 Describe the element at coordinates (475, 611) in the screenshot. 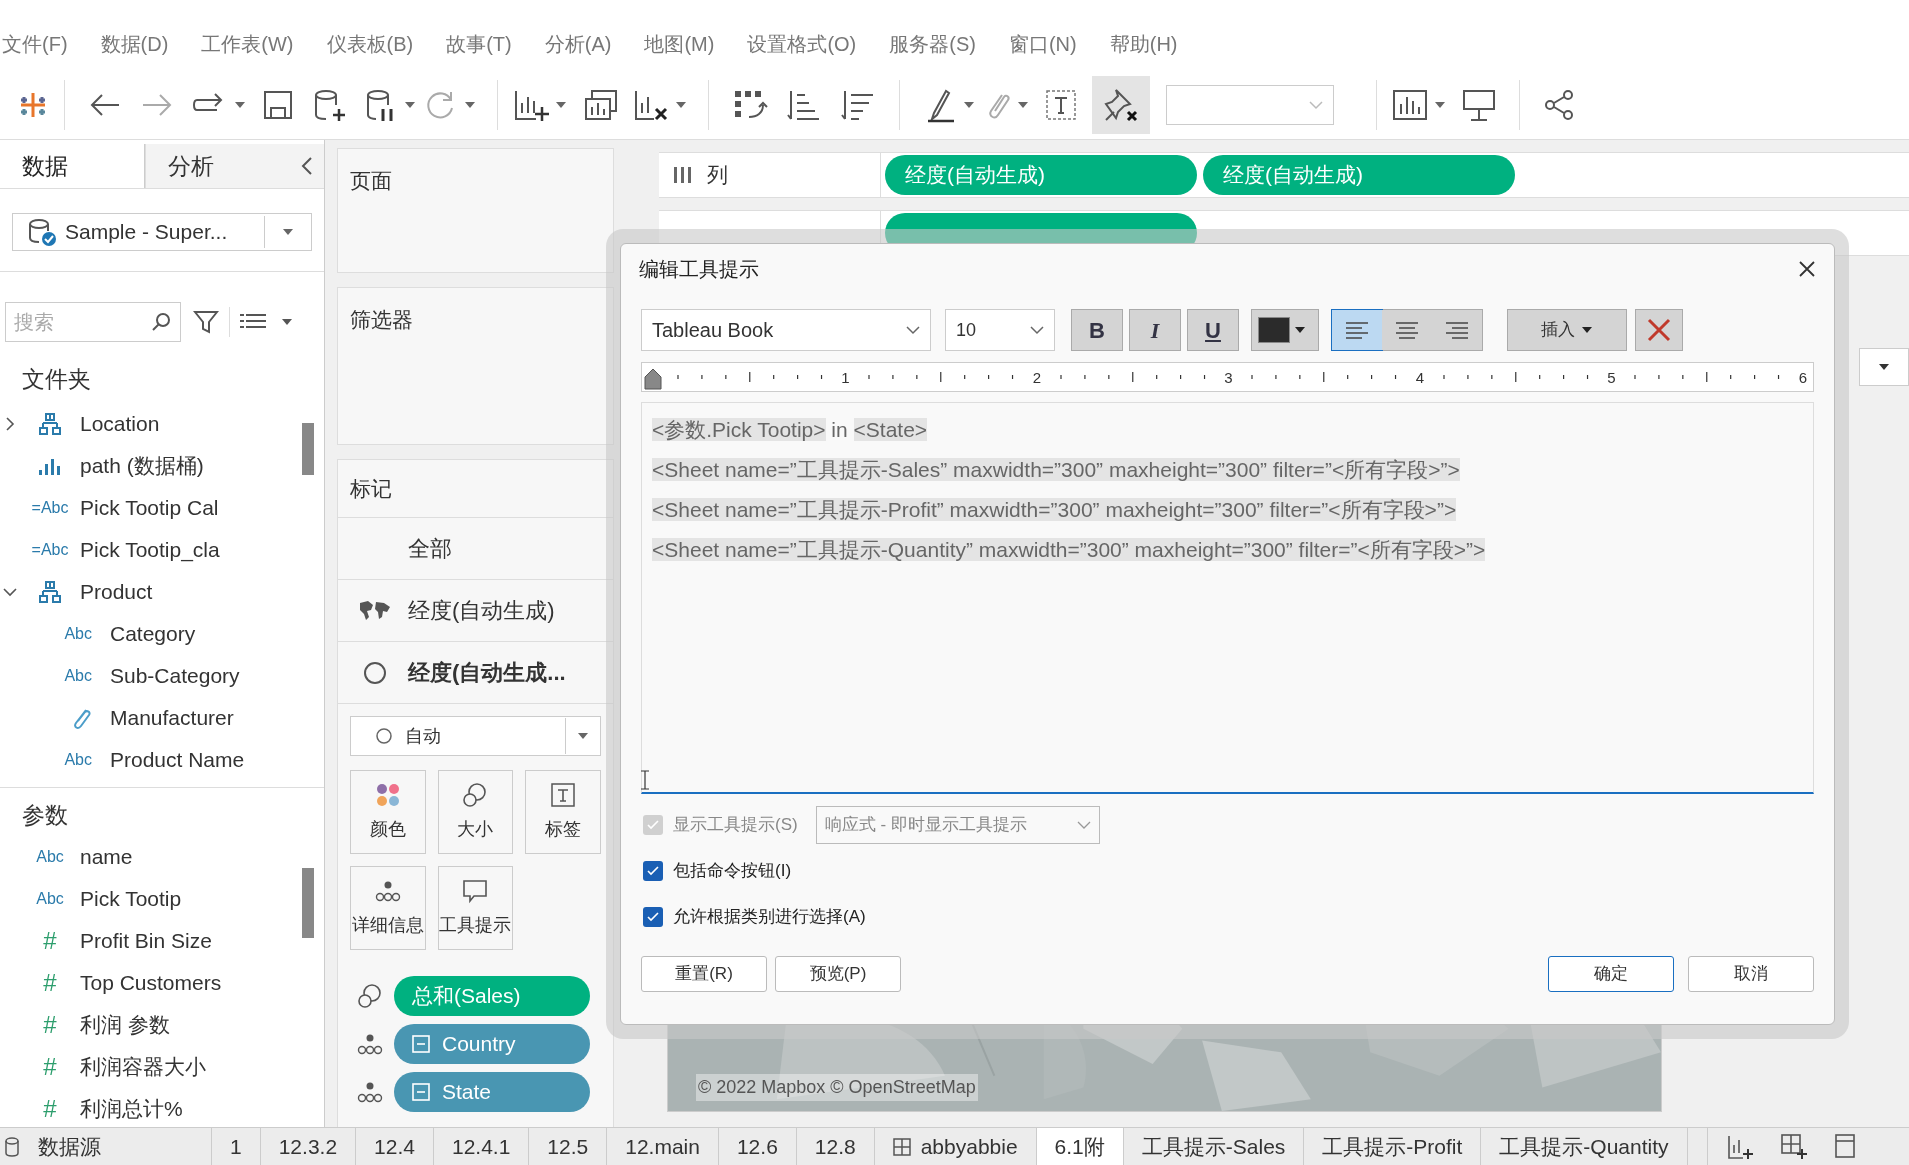

I see `marks-layer: 经度(自动生成)` at that location.